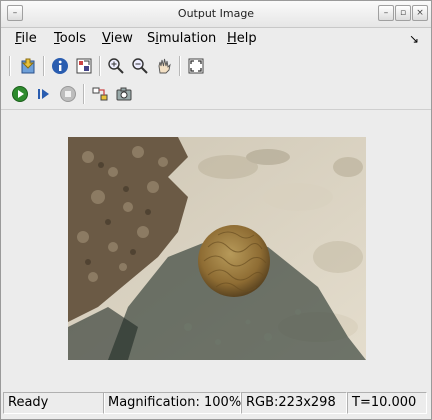 The image size is (432, 420). I want to click on close-button: ×, so click(420, 13).